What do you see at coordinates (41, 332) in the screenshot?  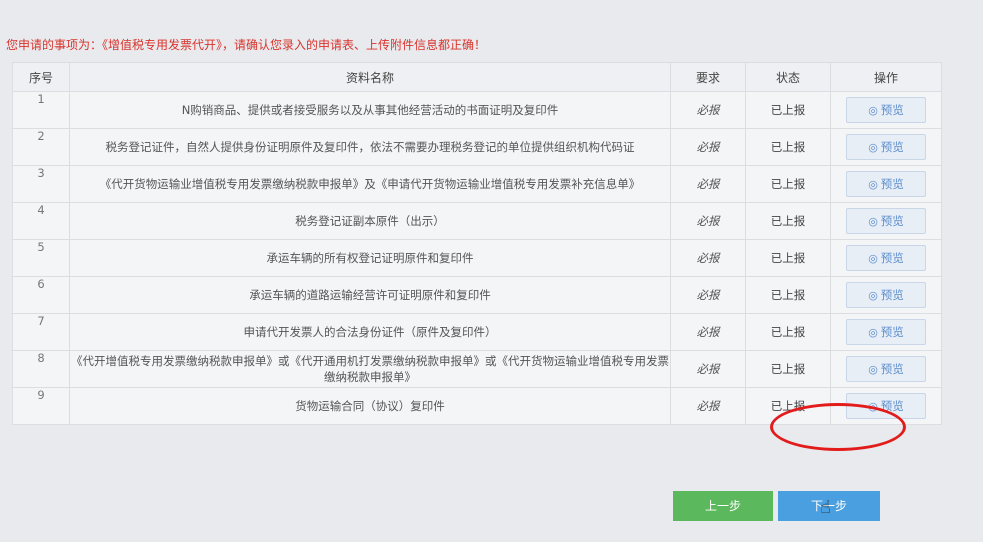 I see `row-index: 7` at bounding box center [41, 332].